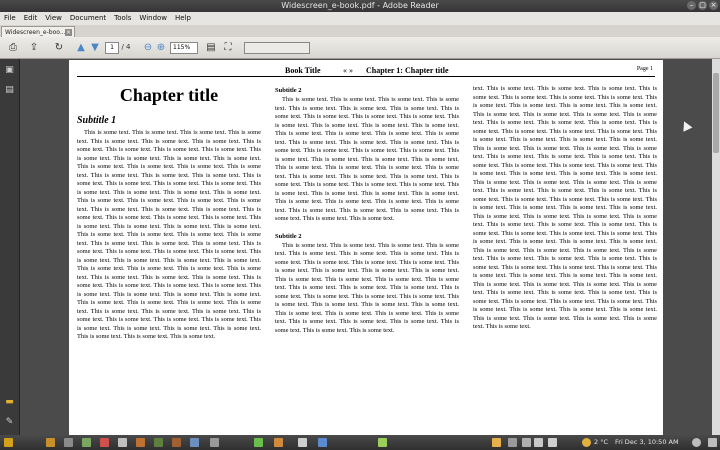 This screenshot has height=450, width=720. What do you see at coordinates (586, 442) in the screenshot?
I see `weather-icon` at bounding box center [586, 442].